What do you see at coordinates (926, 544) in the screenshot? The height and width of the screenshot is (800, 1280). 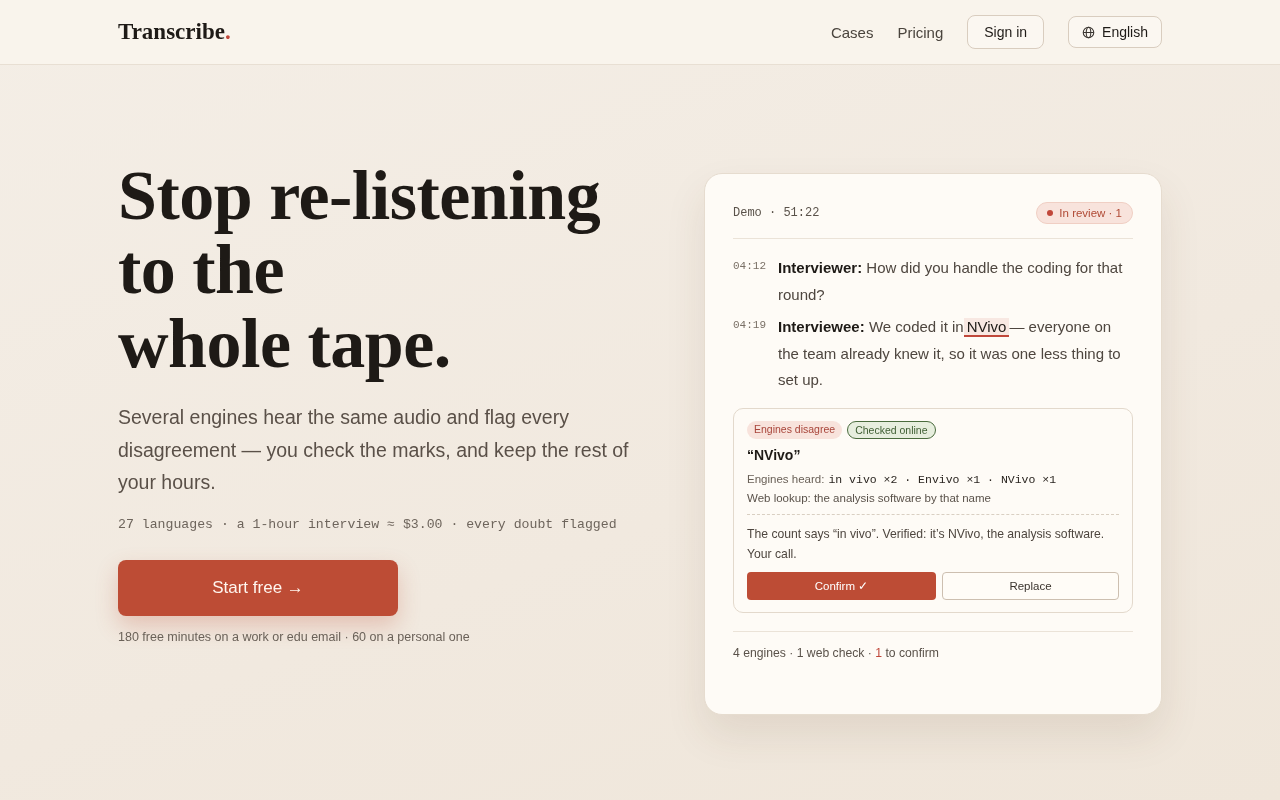 I see `verdict-text: The count says “in vivo”. Verified: it’s NVivo, the analysis software. Your call.` at bounding box center [926, 544].